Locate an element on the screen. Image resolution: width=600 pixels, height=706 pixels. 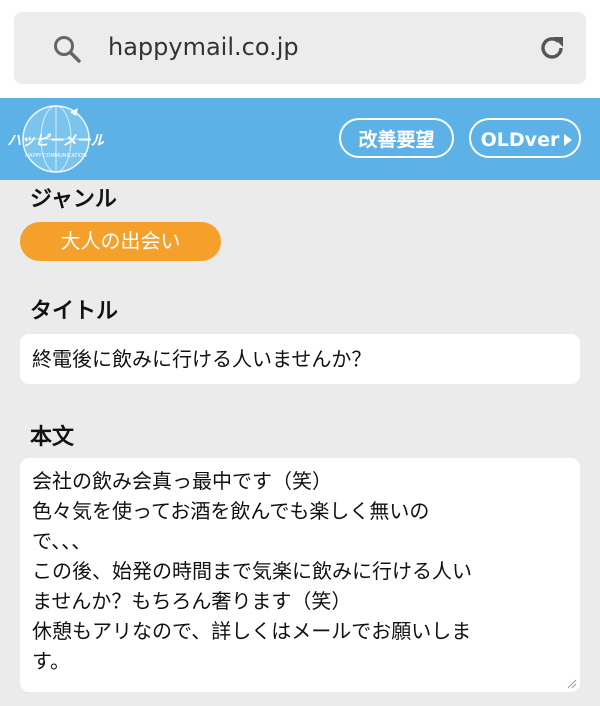
address-bar: happymail.co.jp is located at coordinates (300, 48).